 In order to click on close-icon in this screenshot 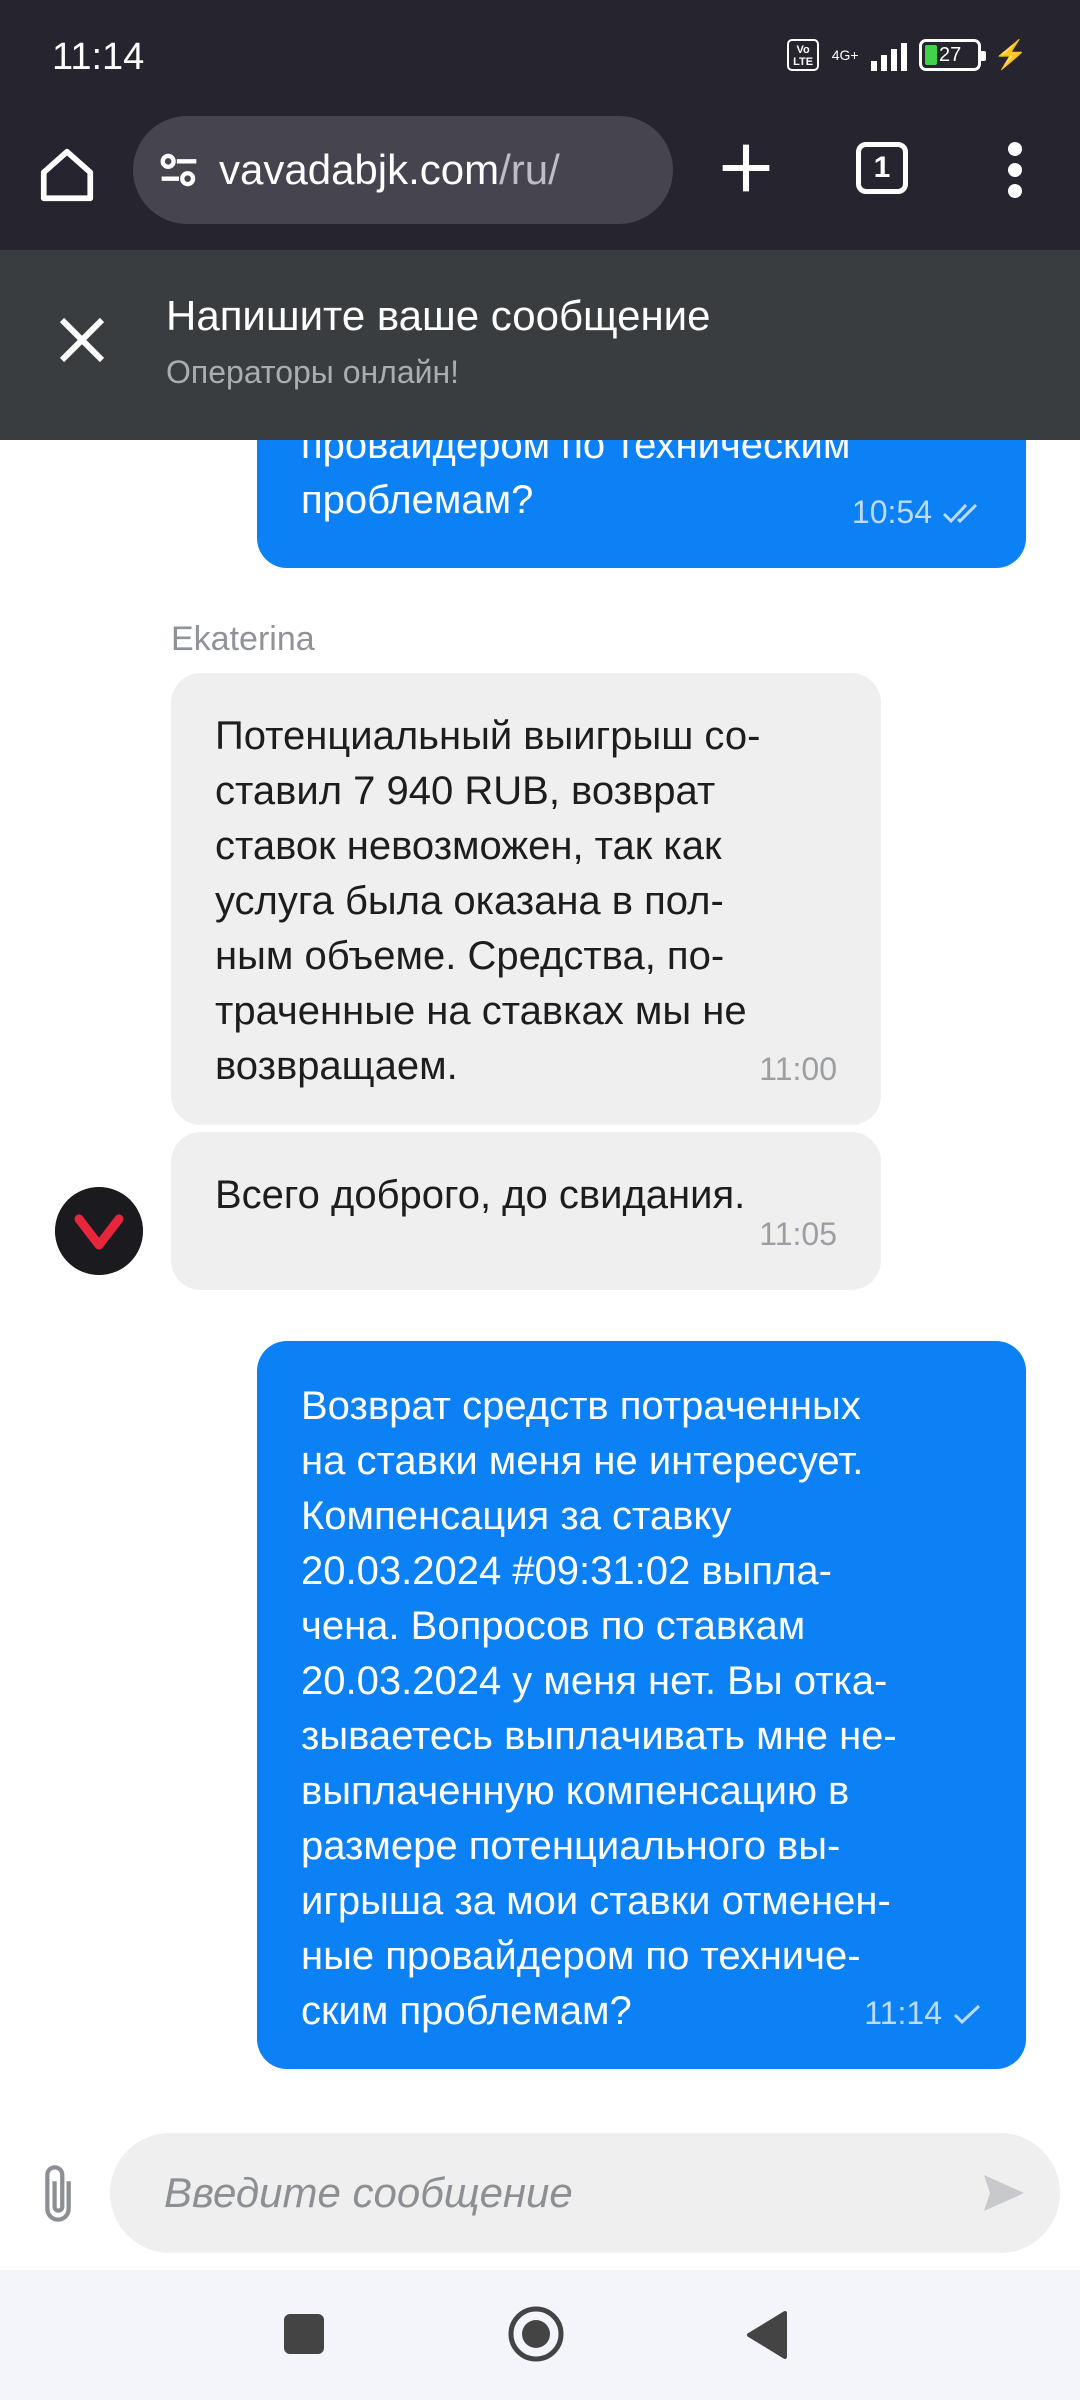, I will do `click(82, 340)`.